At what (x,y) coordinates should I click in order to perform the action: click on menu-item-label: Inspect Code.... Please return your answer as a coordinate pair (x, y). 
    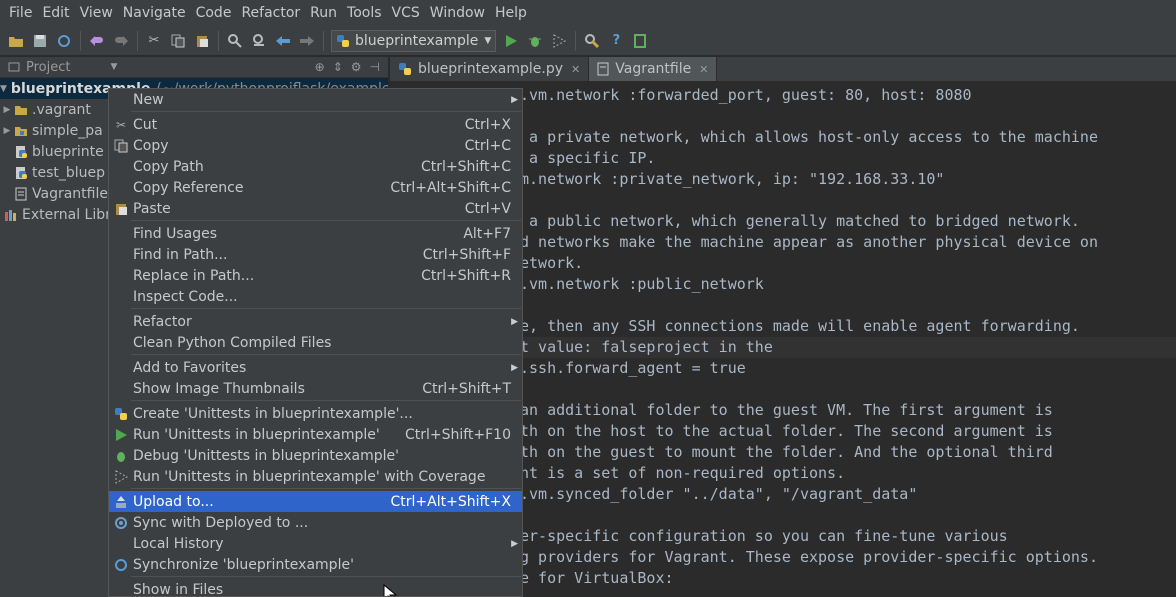
    Looking at the image, I should click on (185, 296).